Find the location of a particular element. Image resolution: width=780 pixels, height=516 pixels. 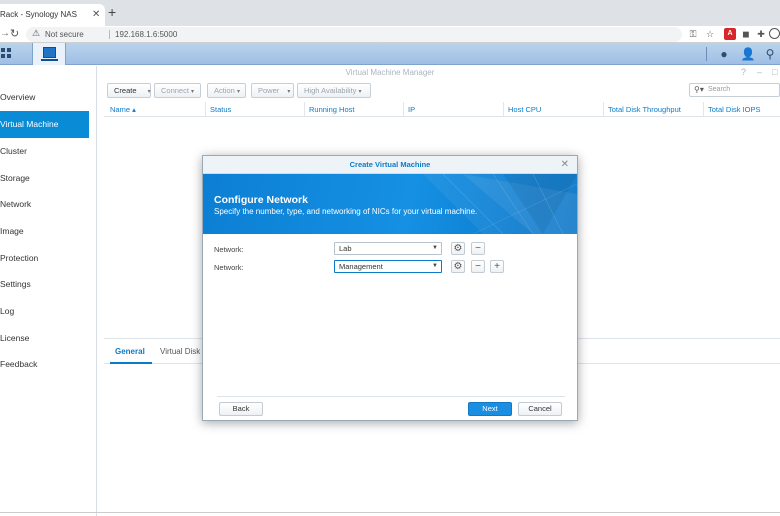

action-button: Action ▾ is located at coordinates (226, 90).